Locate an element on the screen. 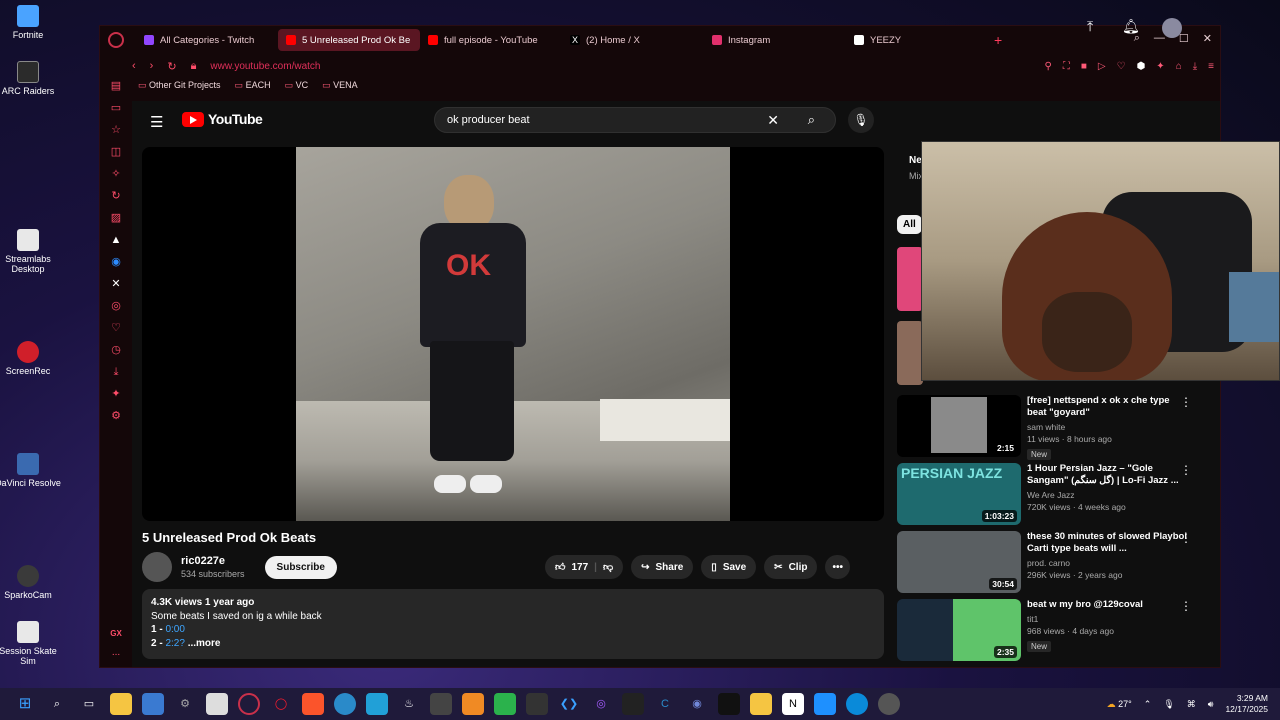 Image resolution: width=1280 pixels, height=720 pixels. epic-games-icon is located at coordinates (633, 704).